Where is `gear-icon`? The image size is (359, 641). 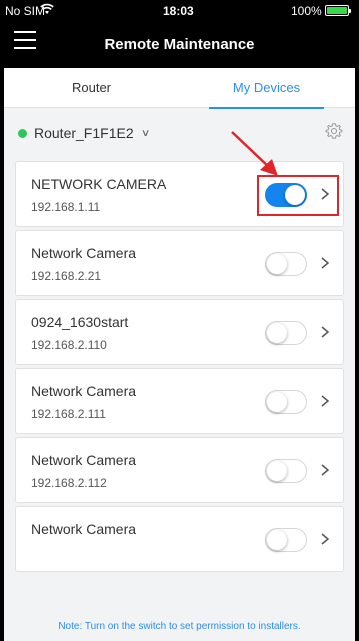
gear-icon is located at coordinates (334, 131).